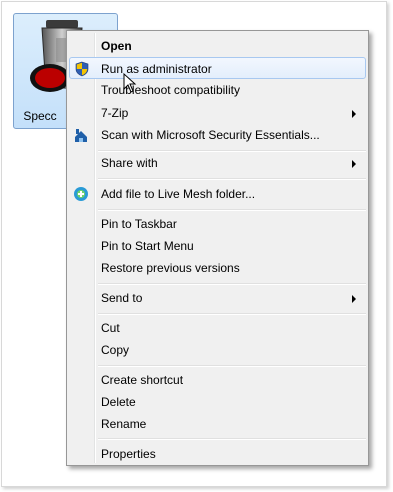 The height and width of the screenshot is (492, 393). Describe the element at coordinates (217, 68) in the screenshot. I see `menu-item-run-as-administrator: Run as administrator` at that location.